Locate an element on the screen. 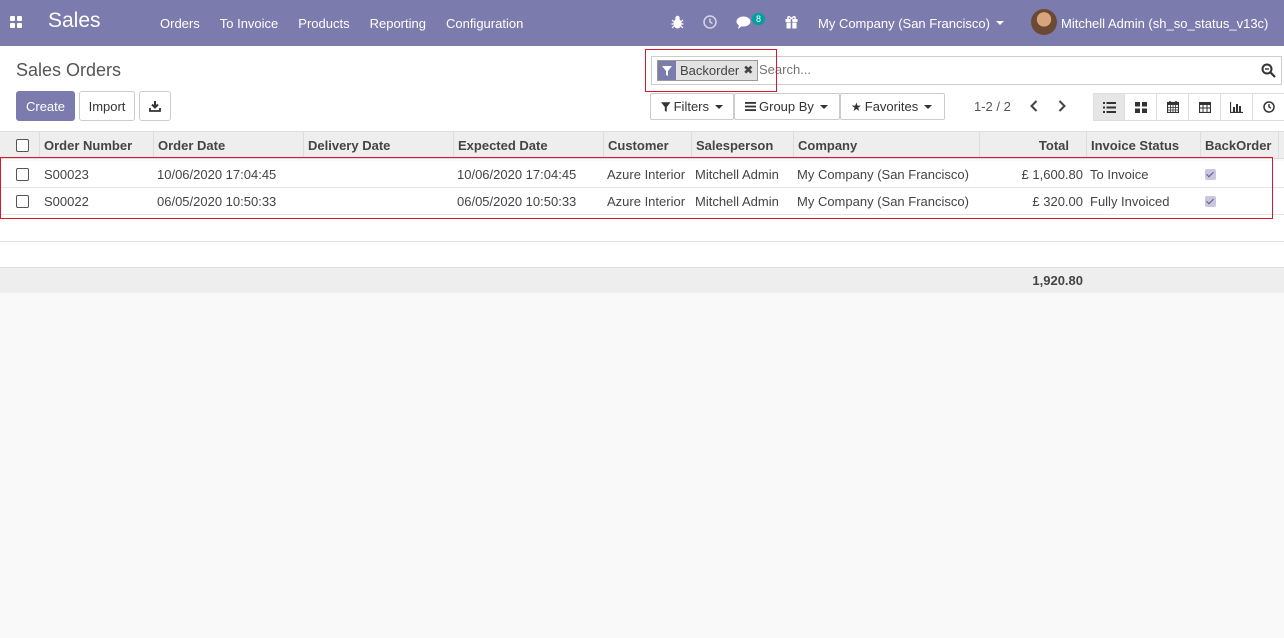  pivot-table-icon is located at coordinates (1204, 107).